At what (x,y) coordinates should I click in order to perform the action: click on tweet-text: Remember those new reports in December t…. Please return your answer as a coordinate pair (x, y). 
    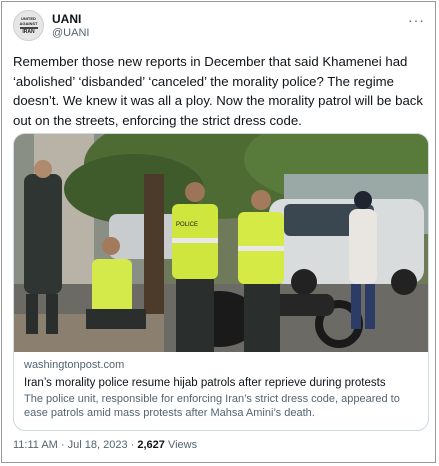
    Looking at the image, I should click on (218, 91).